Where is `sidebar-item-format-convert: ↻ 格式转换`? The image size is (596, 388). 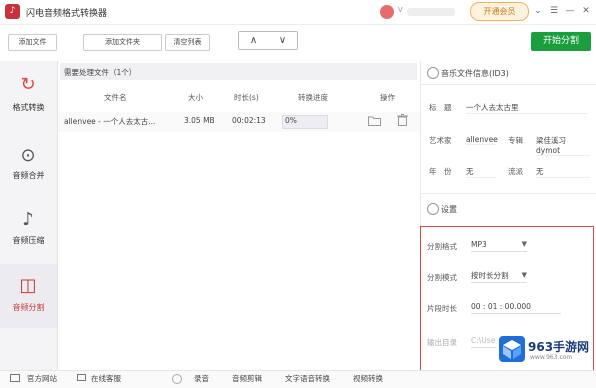
sidebar-item-format-convert: ↻ 格式转换 is located at coordinates (28, 92).